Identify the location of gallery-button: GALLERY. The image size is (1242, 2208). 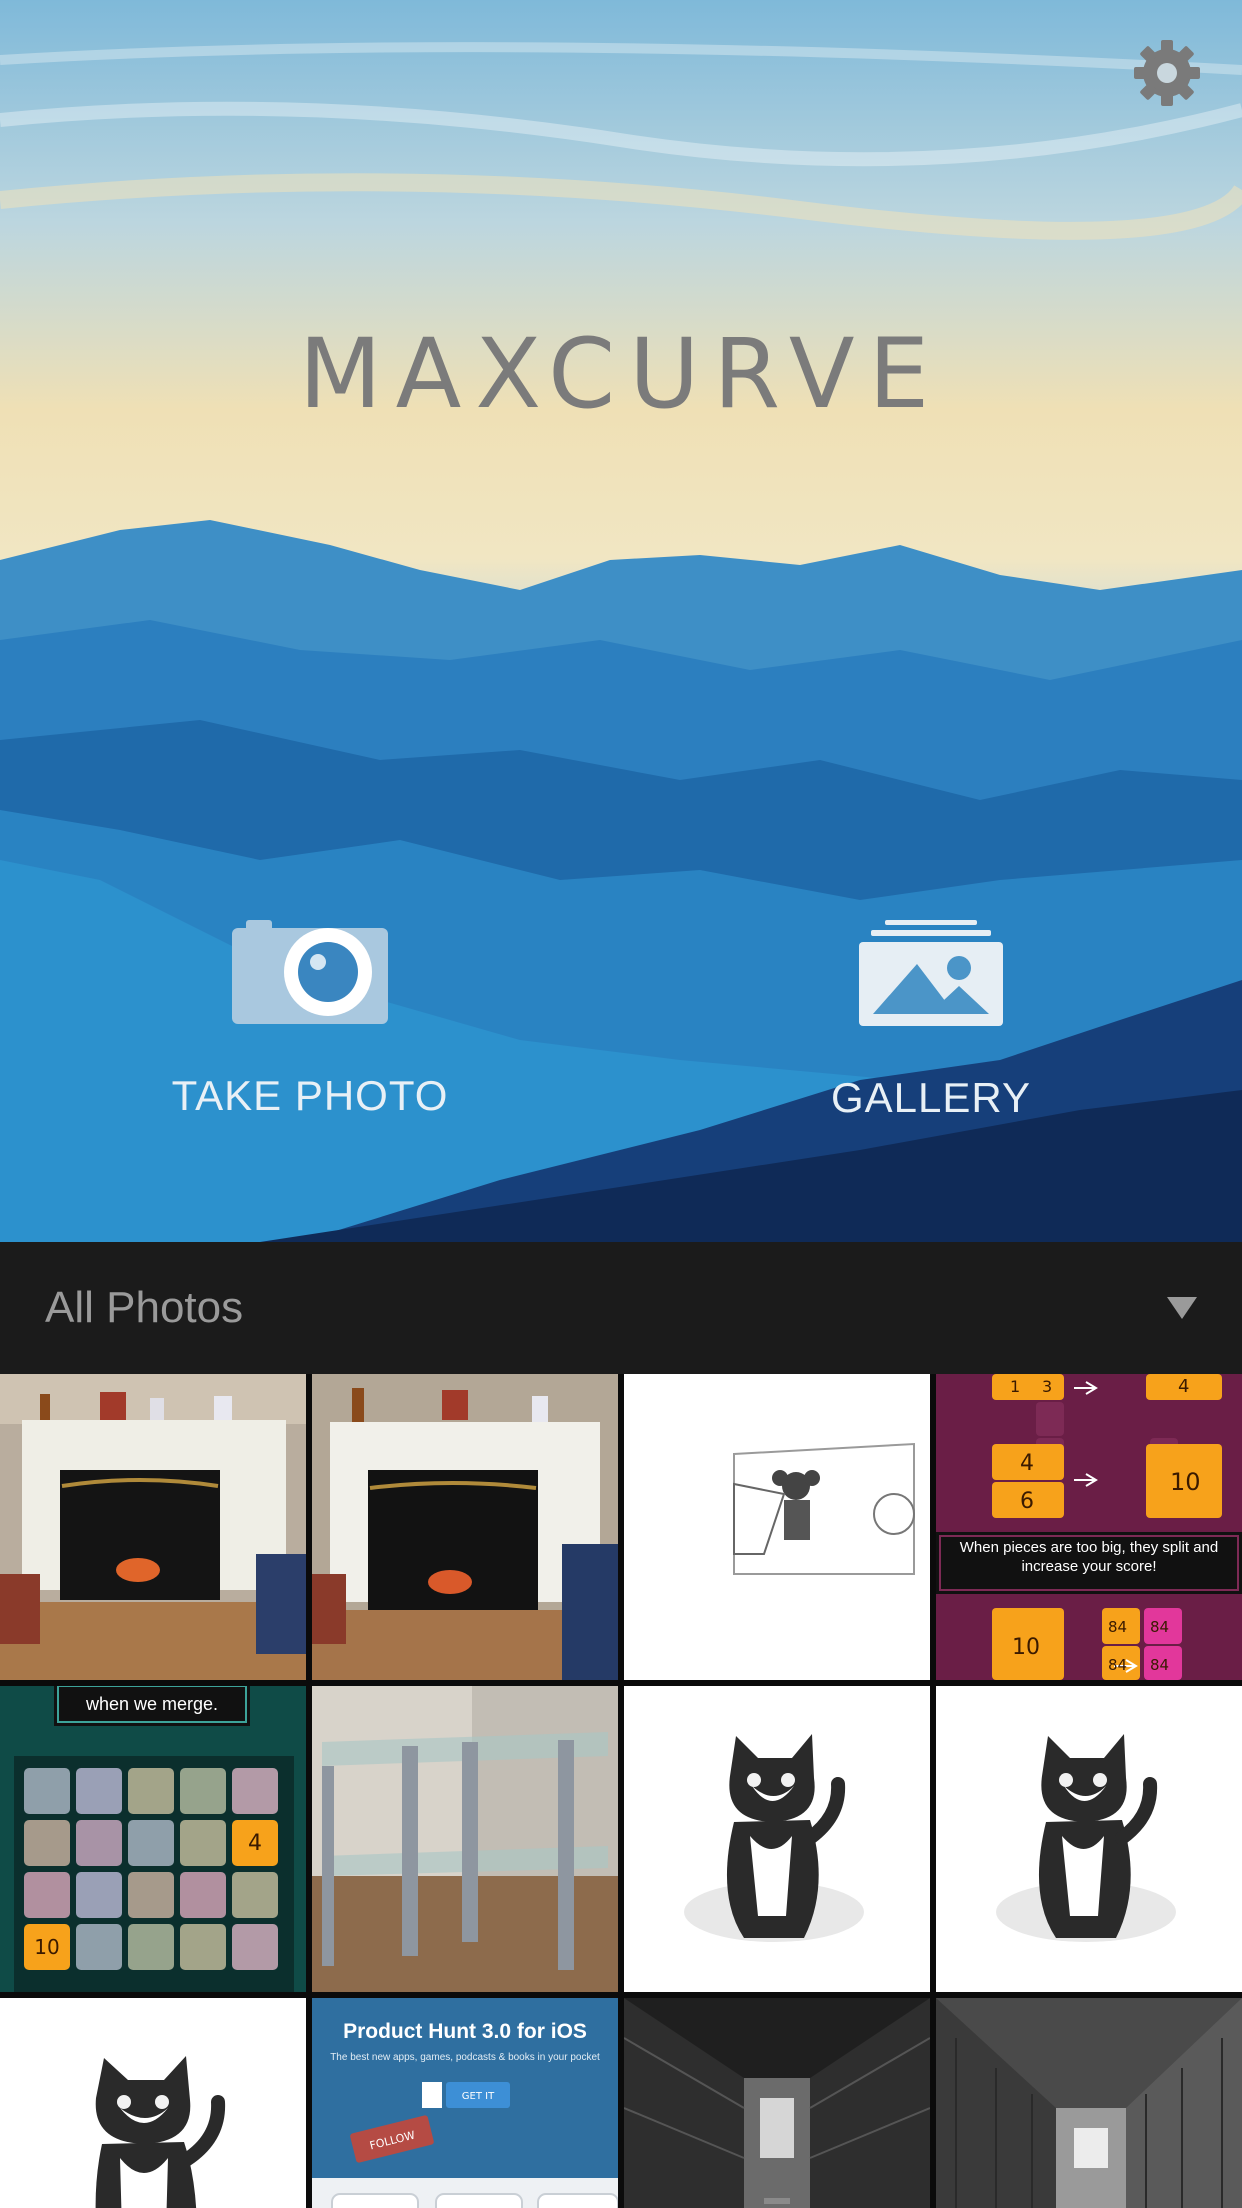
(931, 1021).